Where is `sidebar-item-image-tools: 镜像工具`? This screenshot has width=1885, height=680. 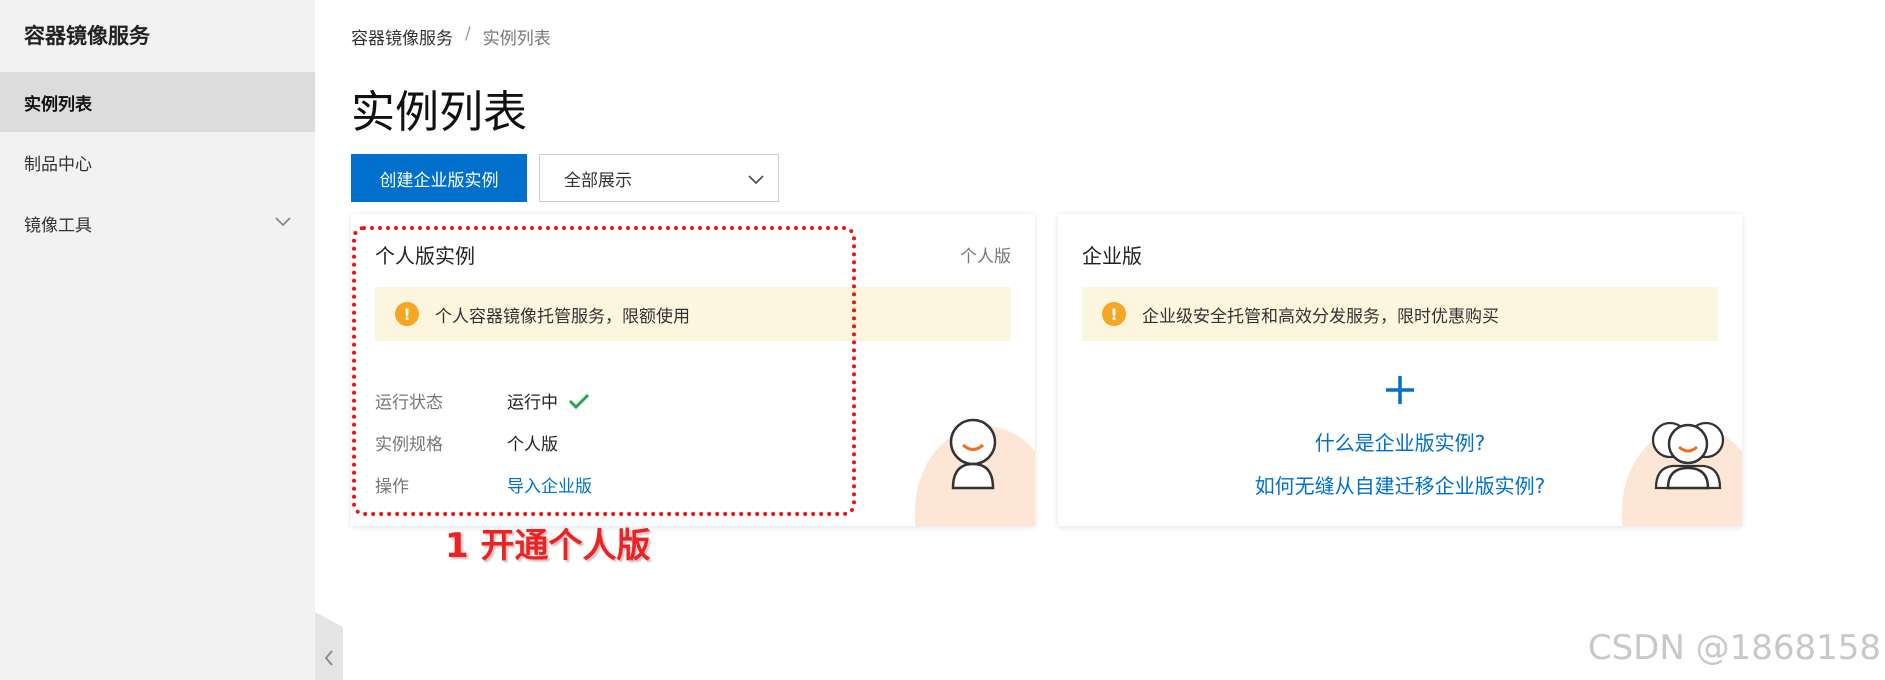 sidebar-item-image-tools: 镜像工具 is located at coordinates (157, 223).